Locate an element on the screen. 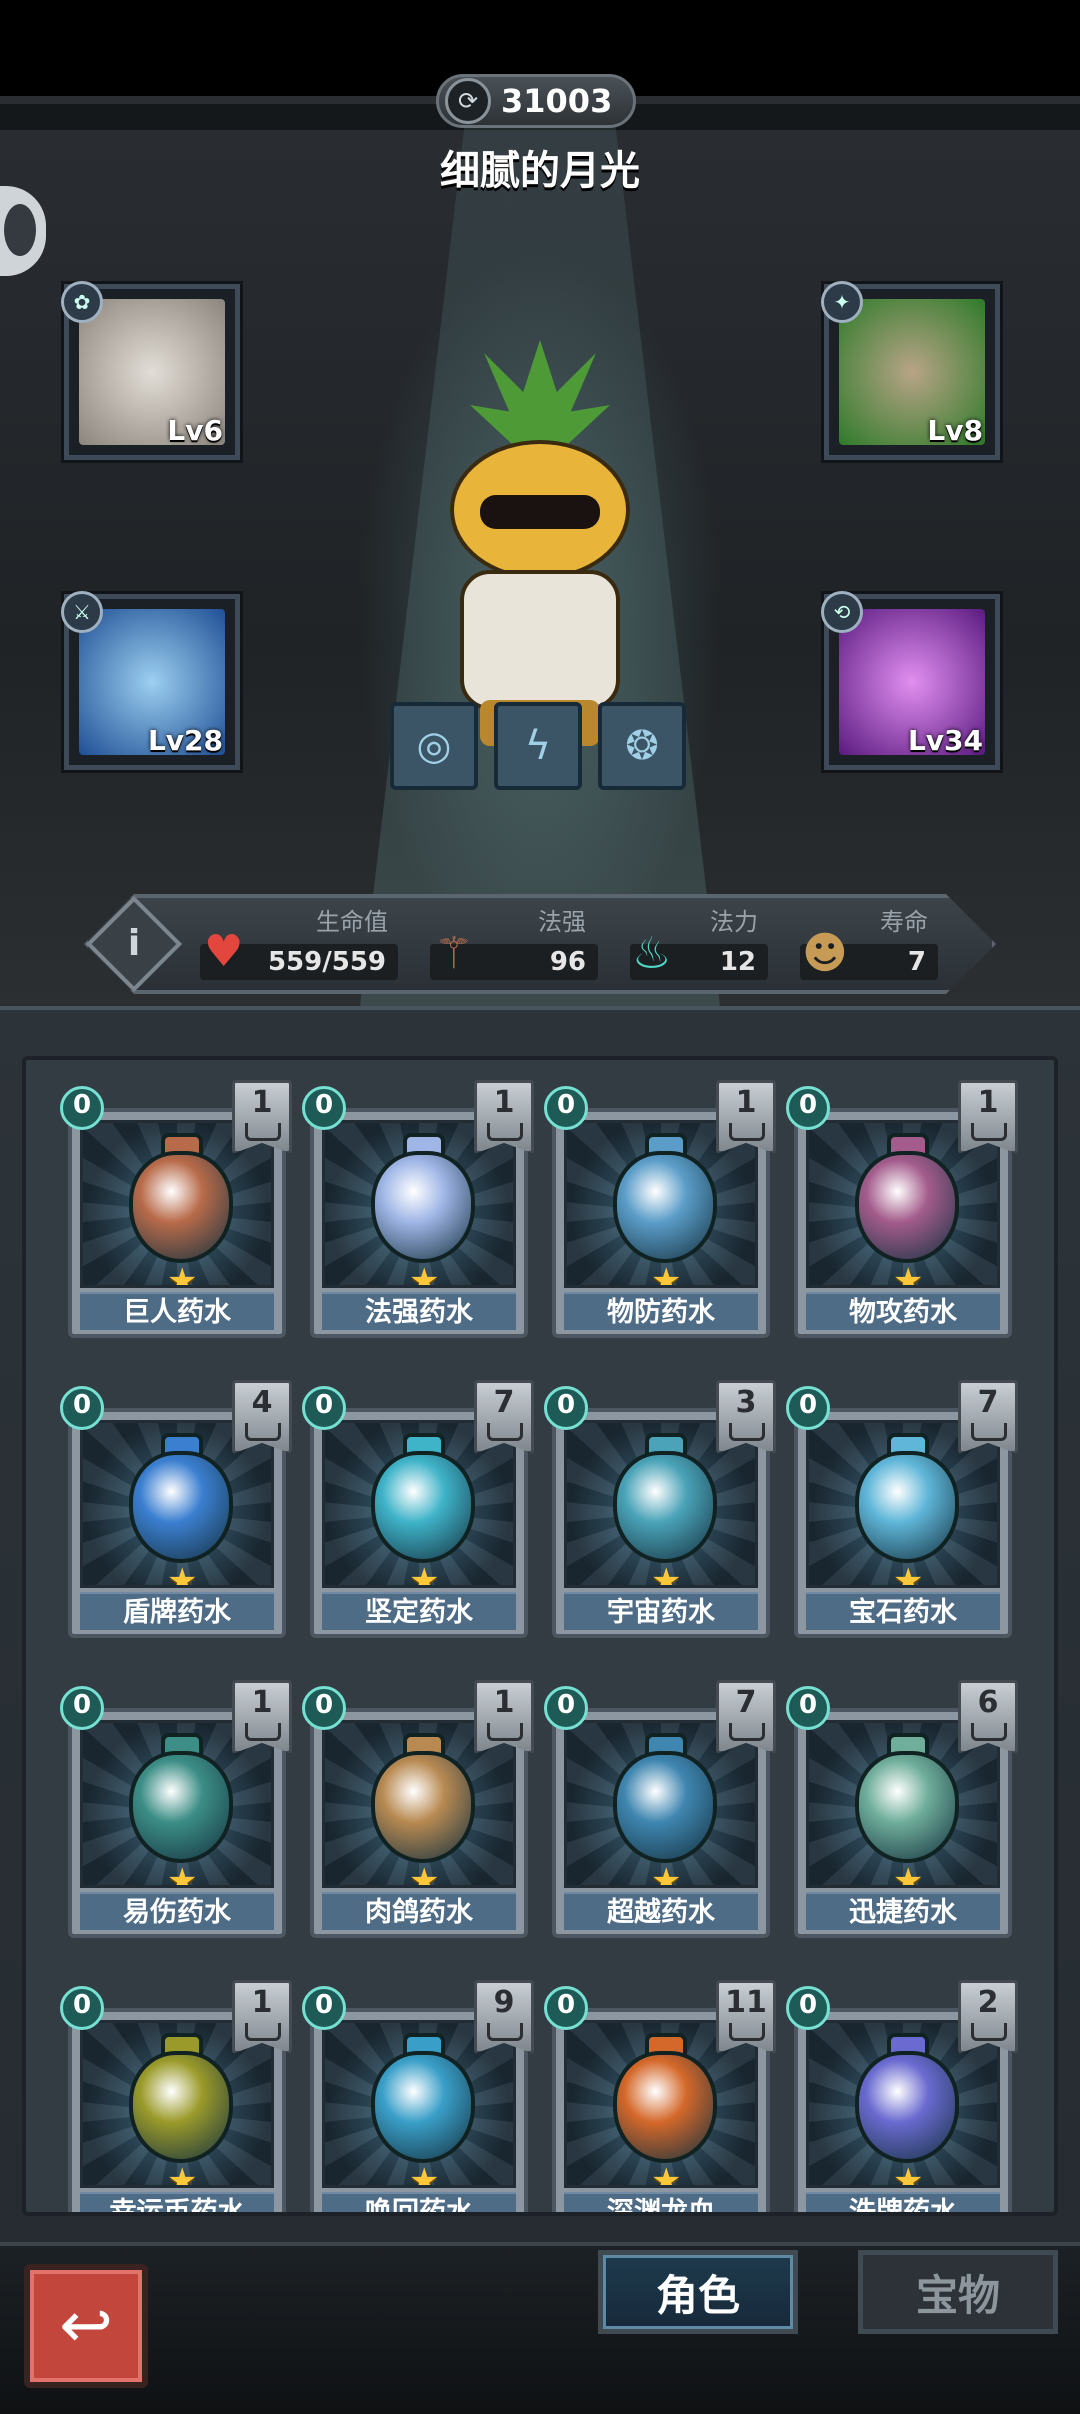 The image size is (1080, 2414). potion-name: 洗牌药水 is located at coordinates (903, 2202).